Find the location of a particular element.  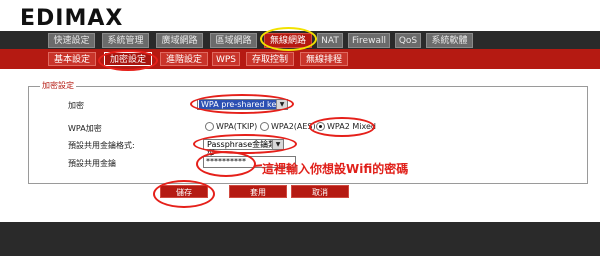

tab-system-management: 系統管理 is located at coordinates (125, 40).